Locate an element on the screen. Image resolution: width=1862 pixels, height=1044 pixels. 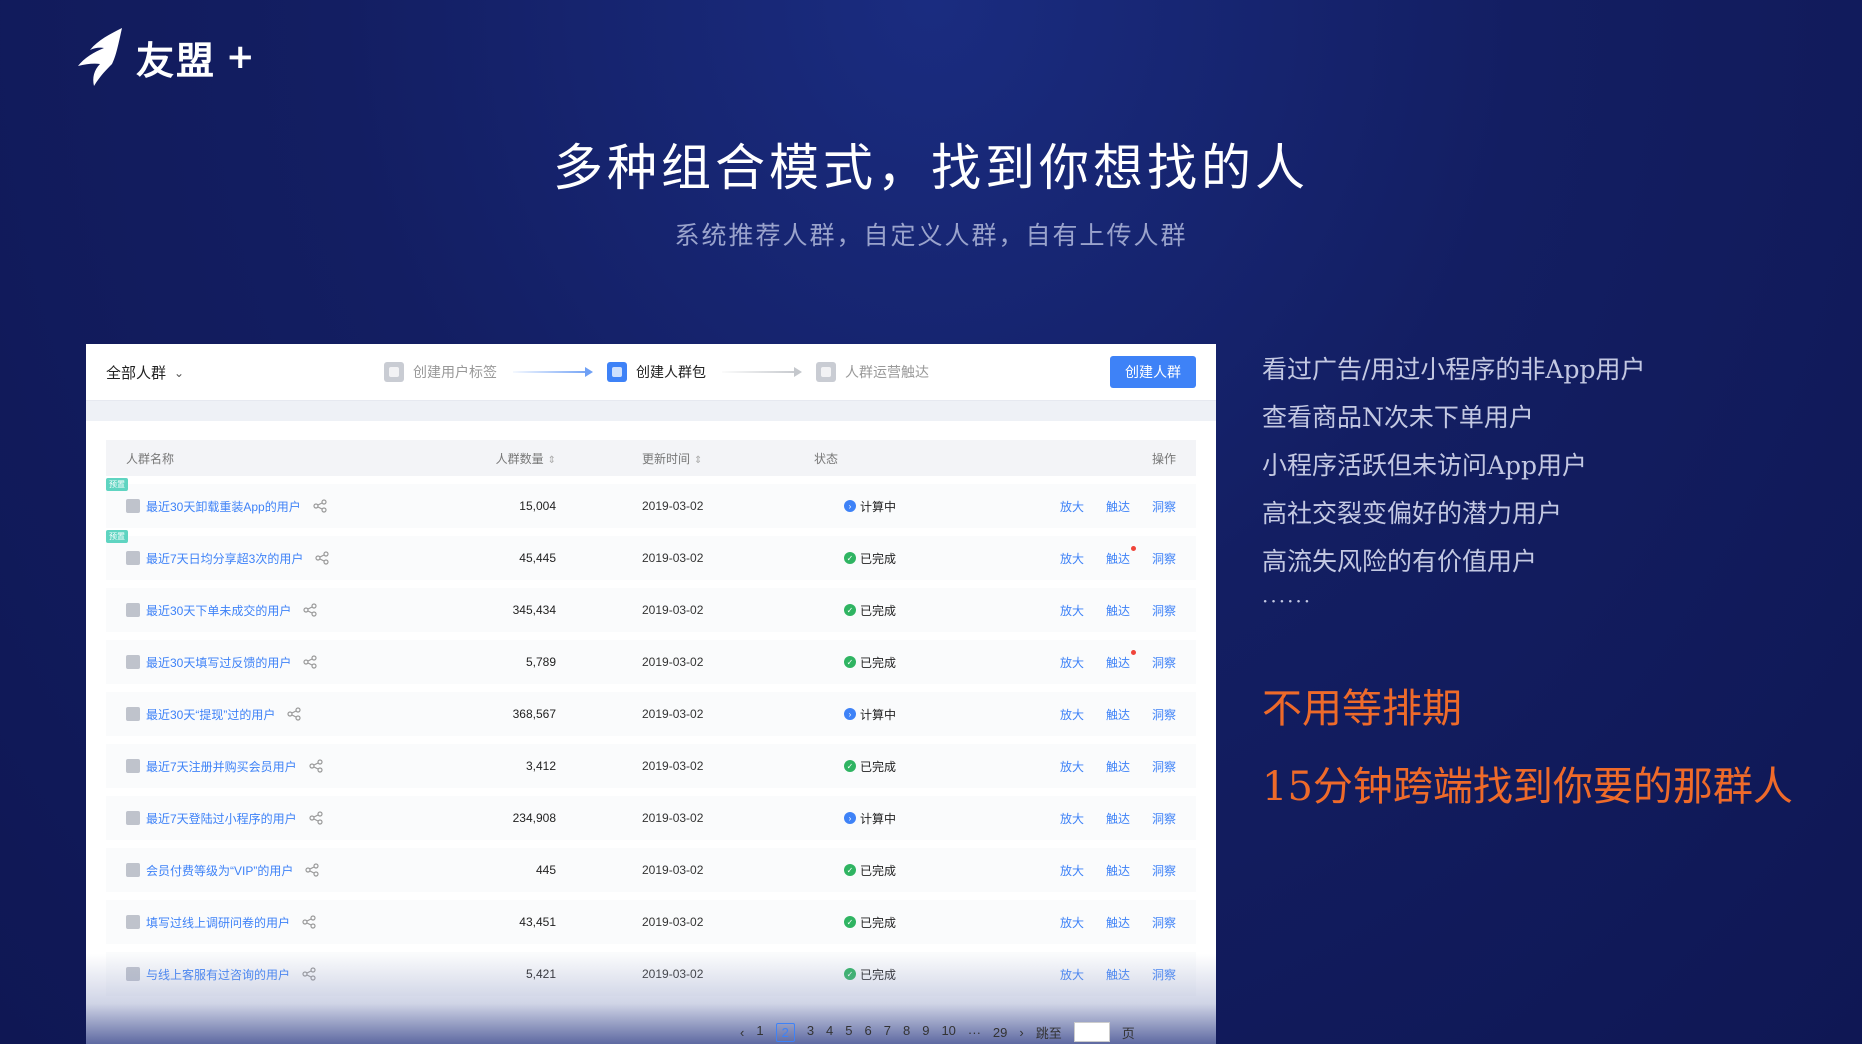
audience-name-link: 最近30天“提现”过的用户 is located at coordinates (210, 714).